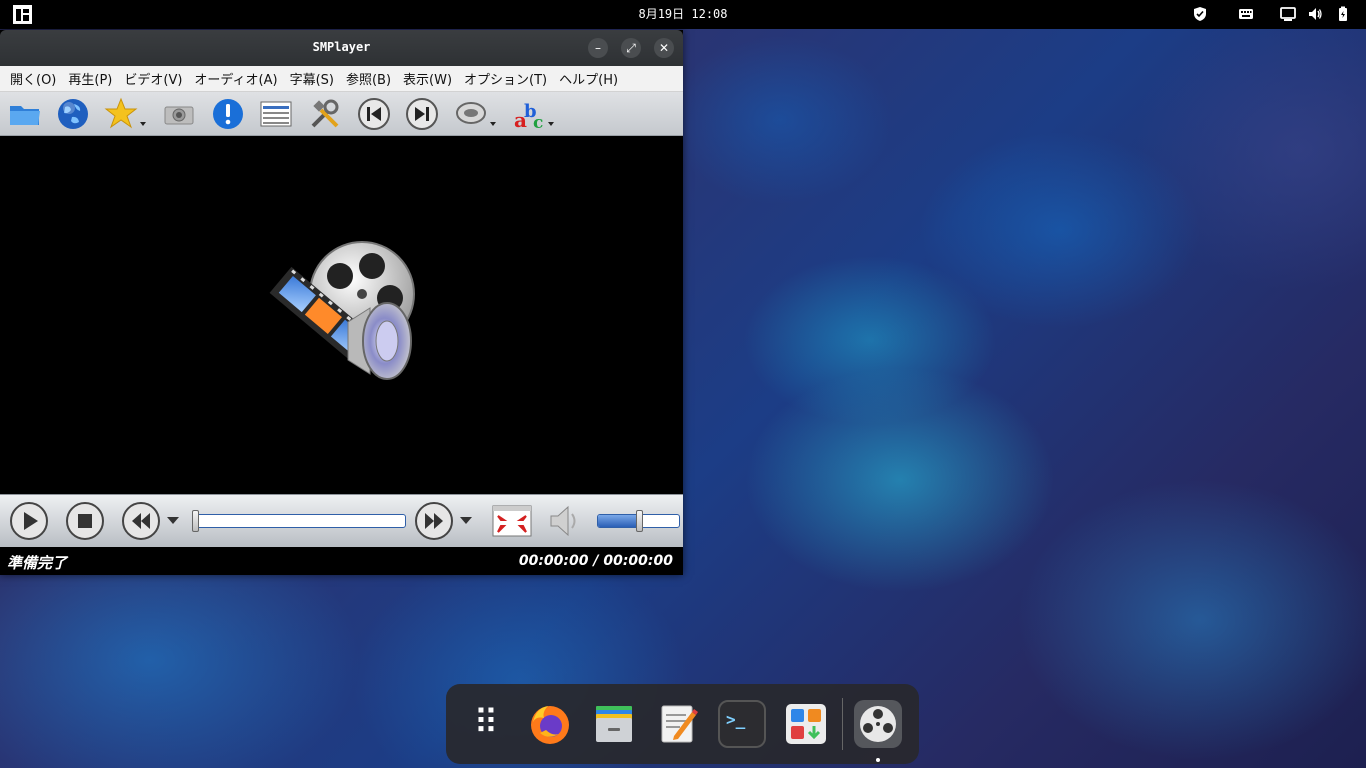  What do you see at coordinates (806, 724) in the screenshot?
I see `software-center-icon` at bounding box center [806, 724].